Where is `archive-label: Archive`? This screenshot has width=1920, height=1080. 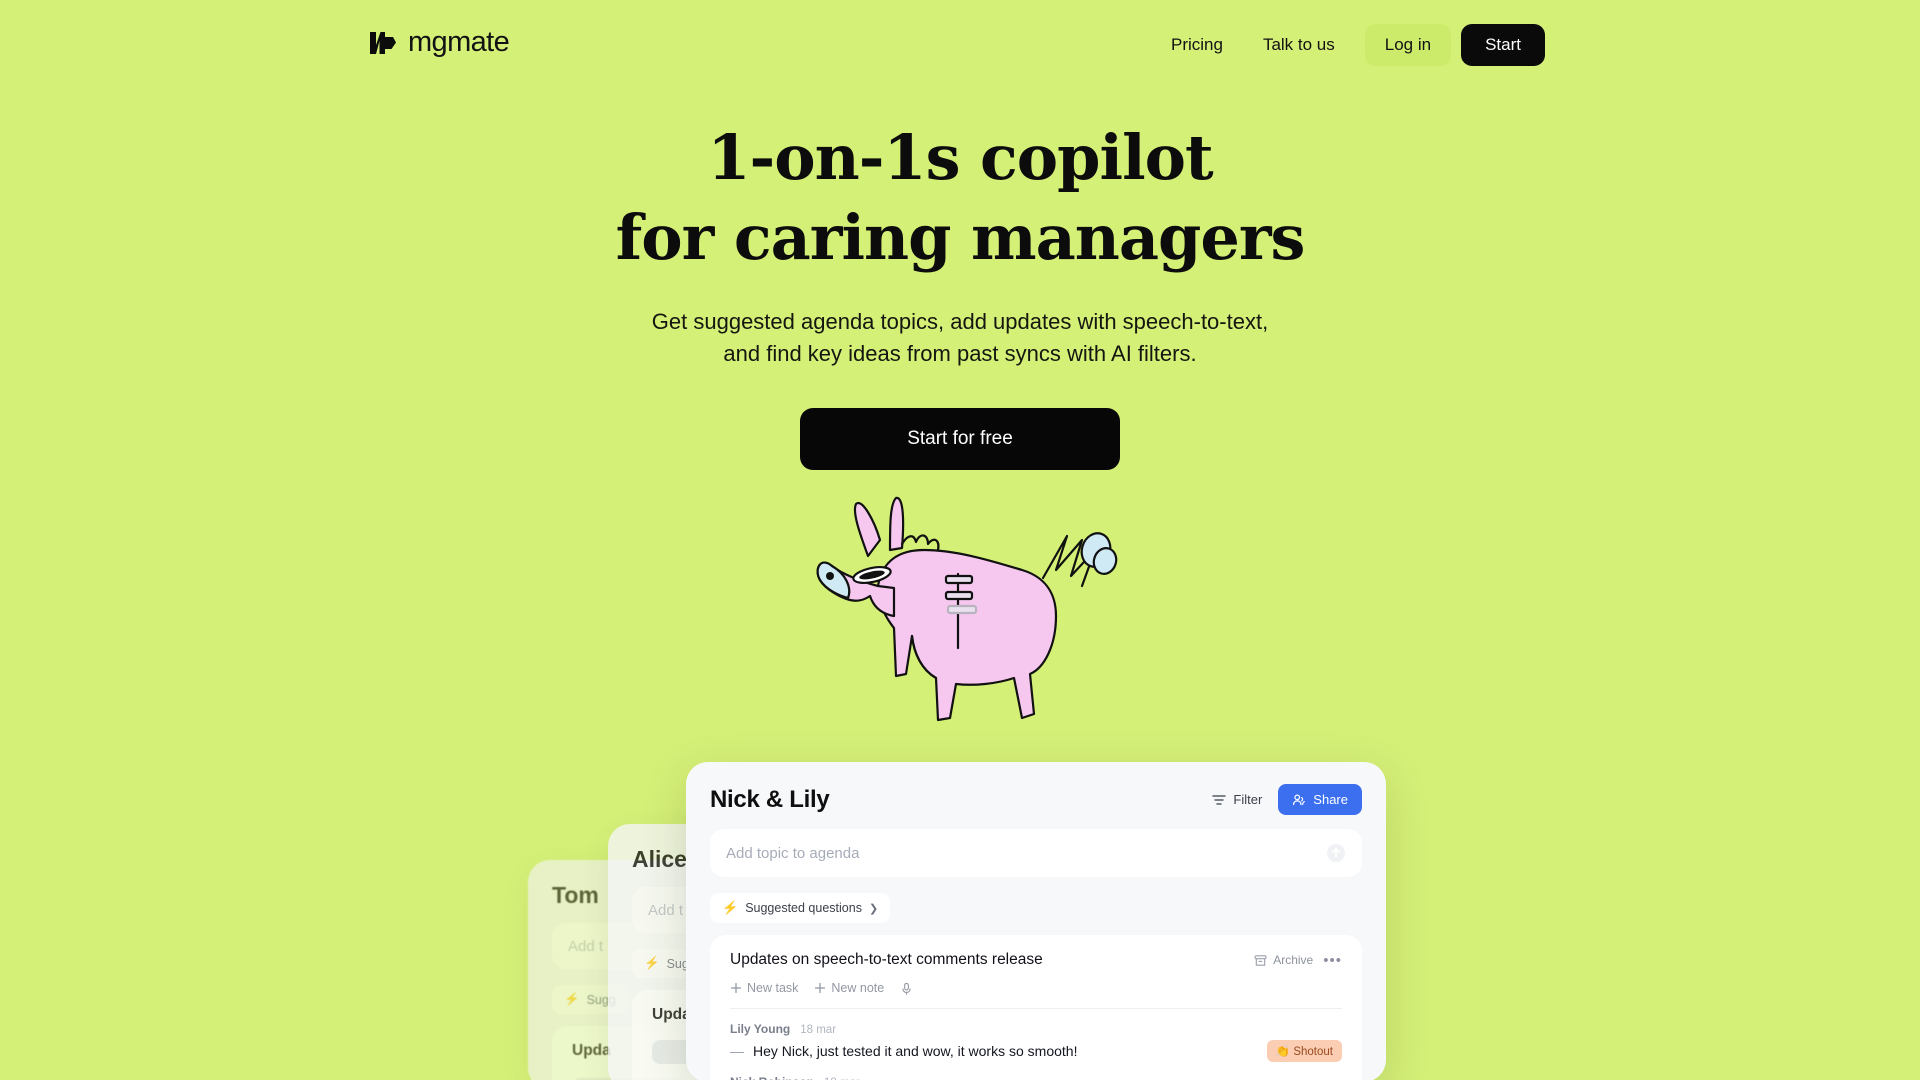
archive-label: Archive is located at coordinates (1293, 960).